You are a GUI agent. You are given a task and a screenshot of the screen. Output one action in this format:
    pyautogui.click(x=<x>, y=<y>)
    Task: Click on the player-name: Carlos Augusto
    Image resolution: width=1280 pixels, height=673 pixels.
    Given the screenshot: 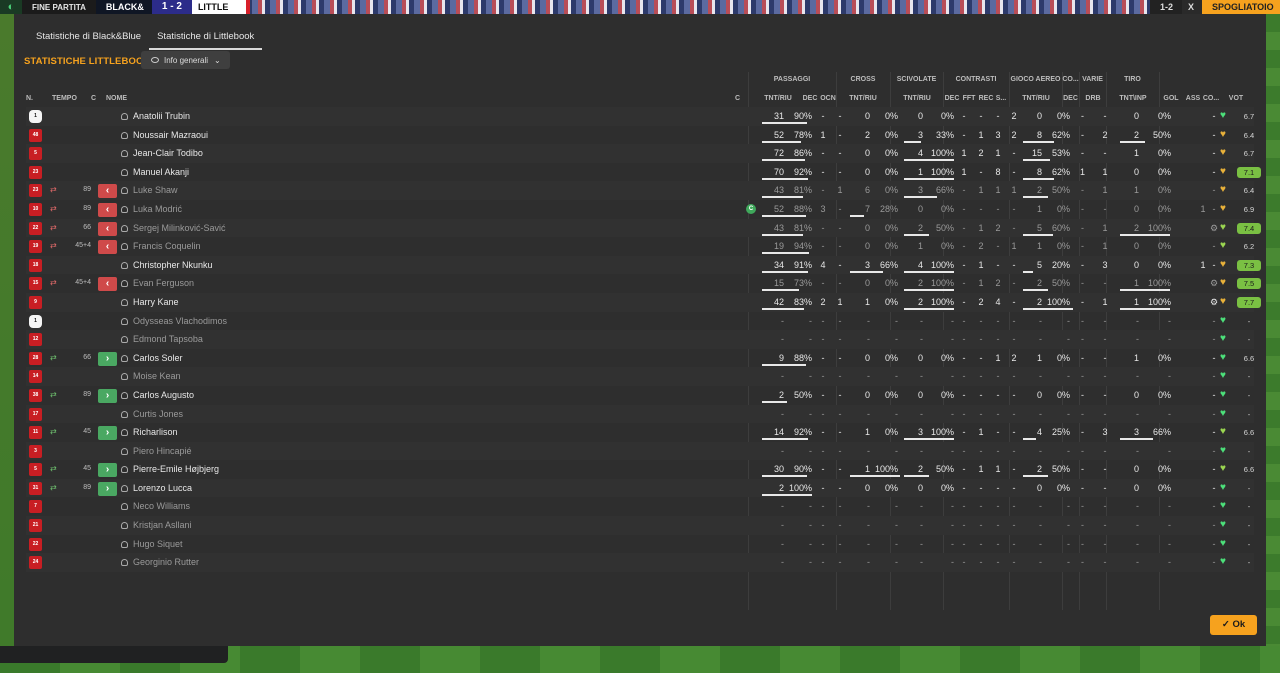 What is the action you would take?
    pyautogui.click(x=157, y=395)
    